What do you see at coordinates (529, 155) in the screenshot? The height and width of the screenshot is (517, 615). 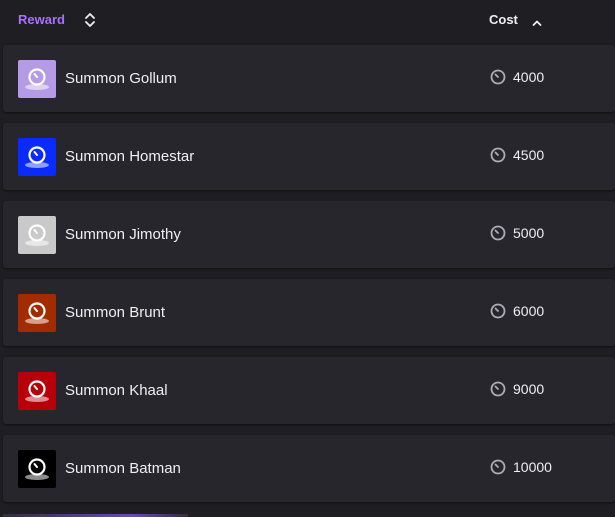 I see `cost-value: 4500` at bounding box center [529, 155].